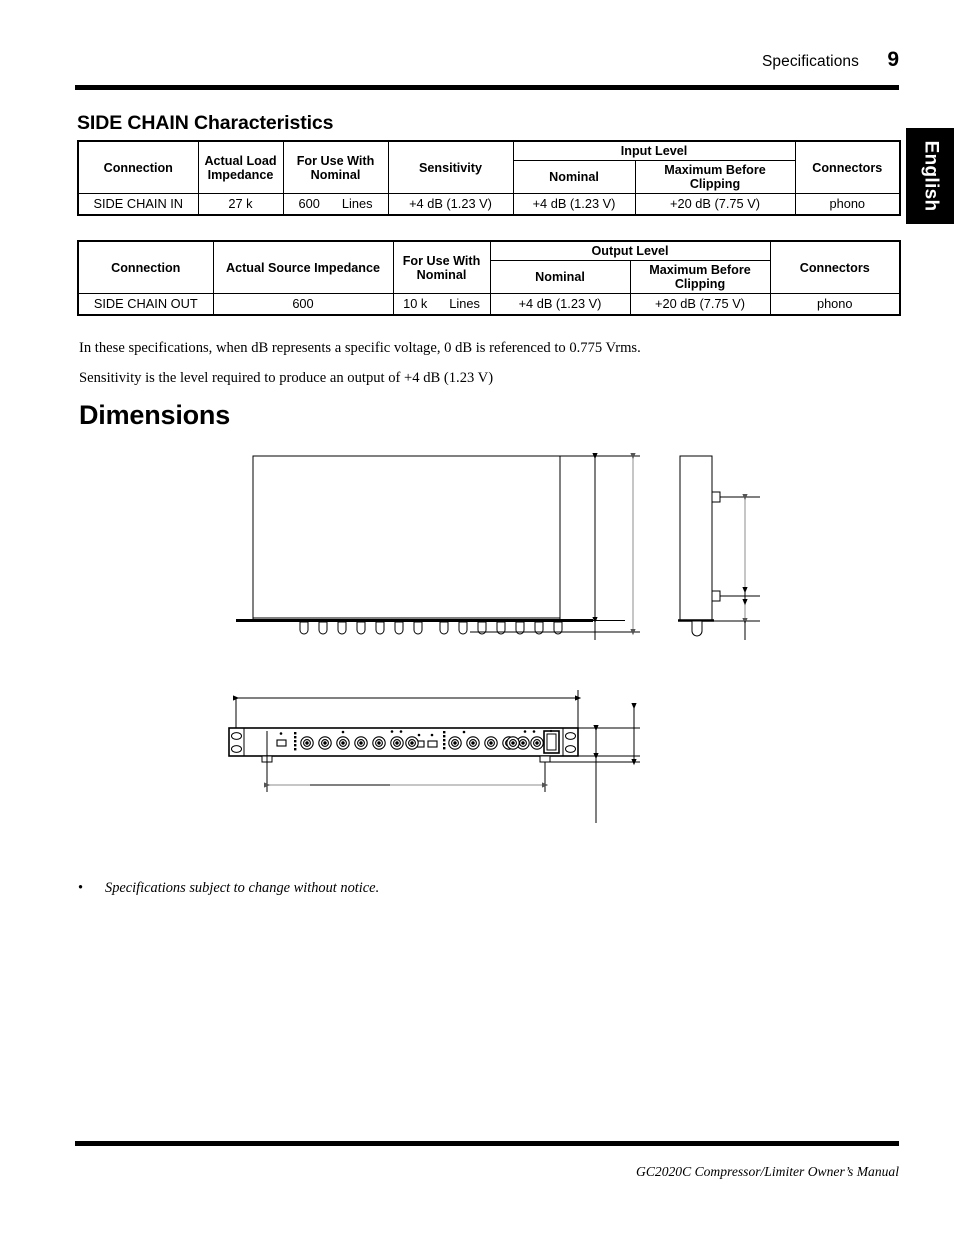 The height and width of the screenshot is (1235, 954). I want to click on language-tab-english: English, so click(930, 176).